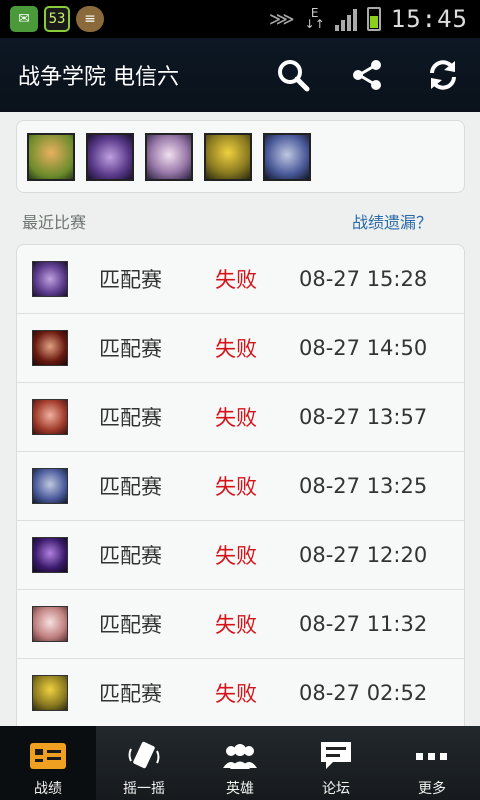 This screenshot has height=800, width=480. Describe the element at coordinates (314, 18) in the screenshot. I see `network-type-icon: E ↓↑` at that location.